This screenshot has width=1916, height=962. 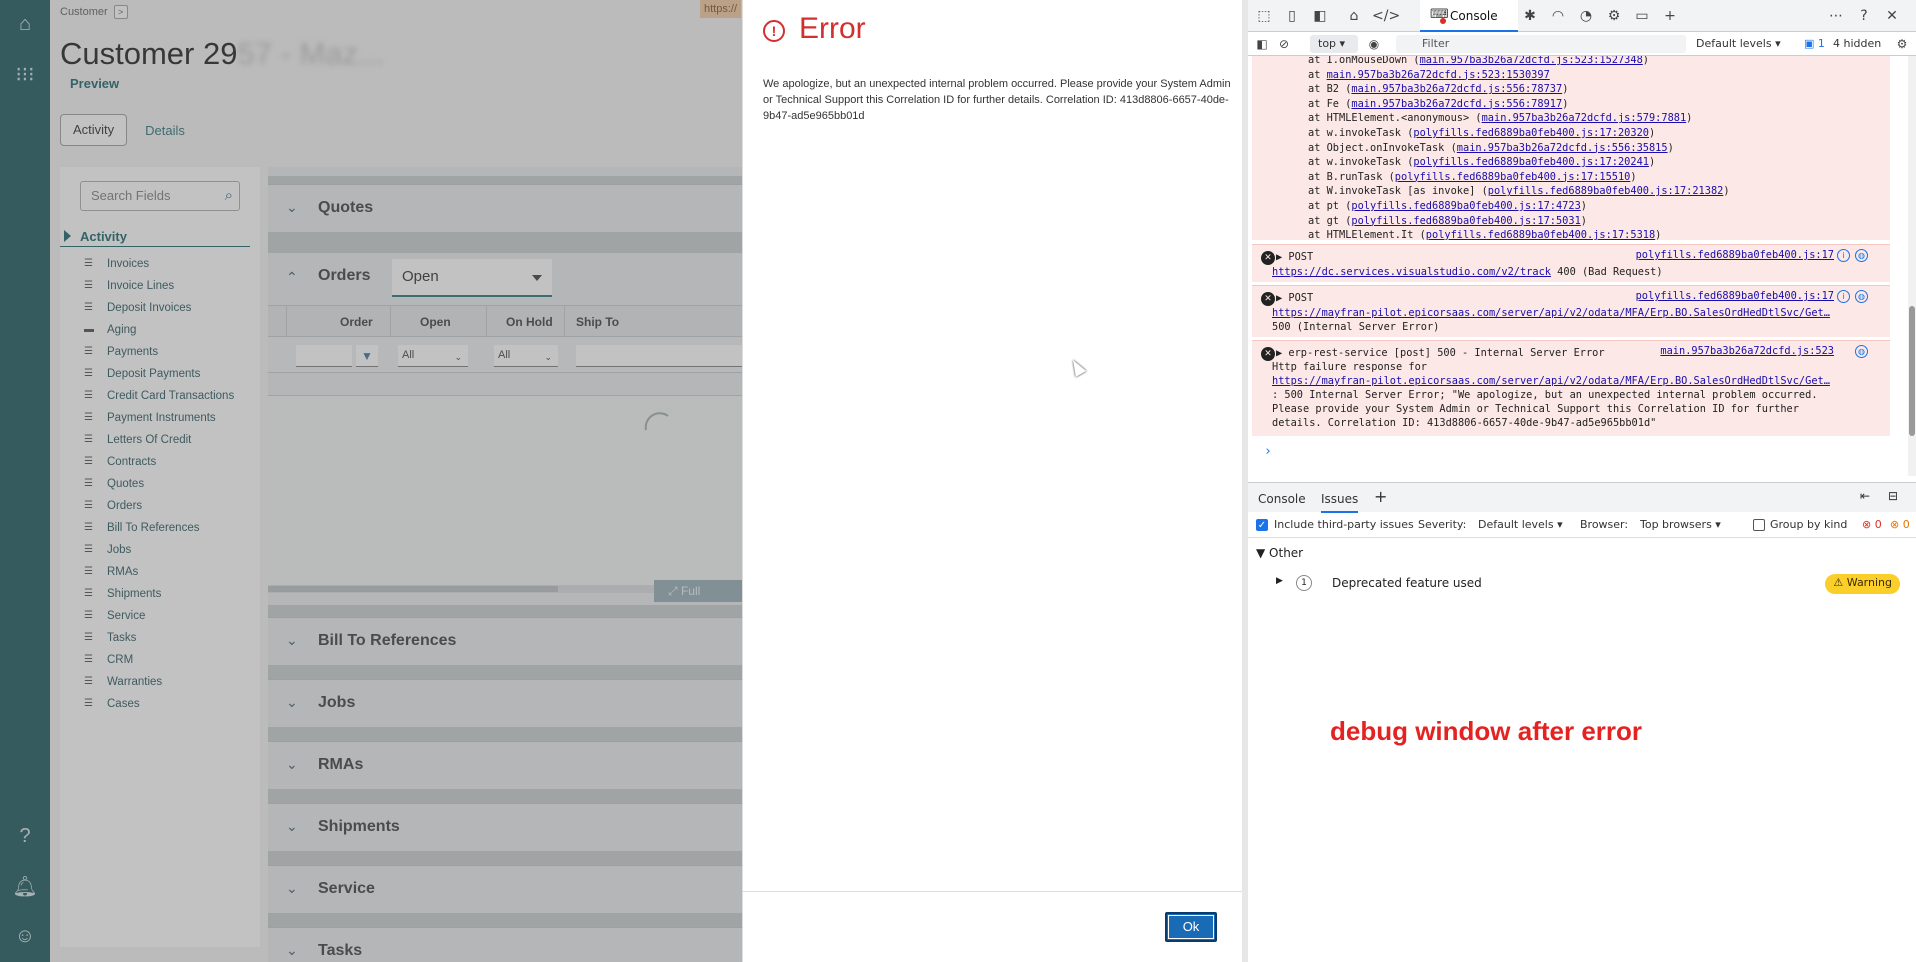 What do you see at coordinates (1380, 496) in the screenshot?
I see `add-drawer-tab-icon: +` at bounding box center [1380, 496].